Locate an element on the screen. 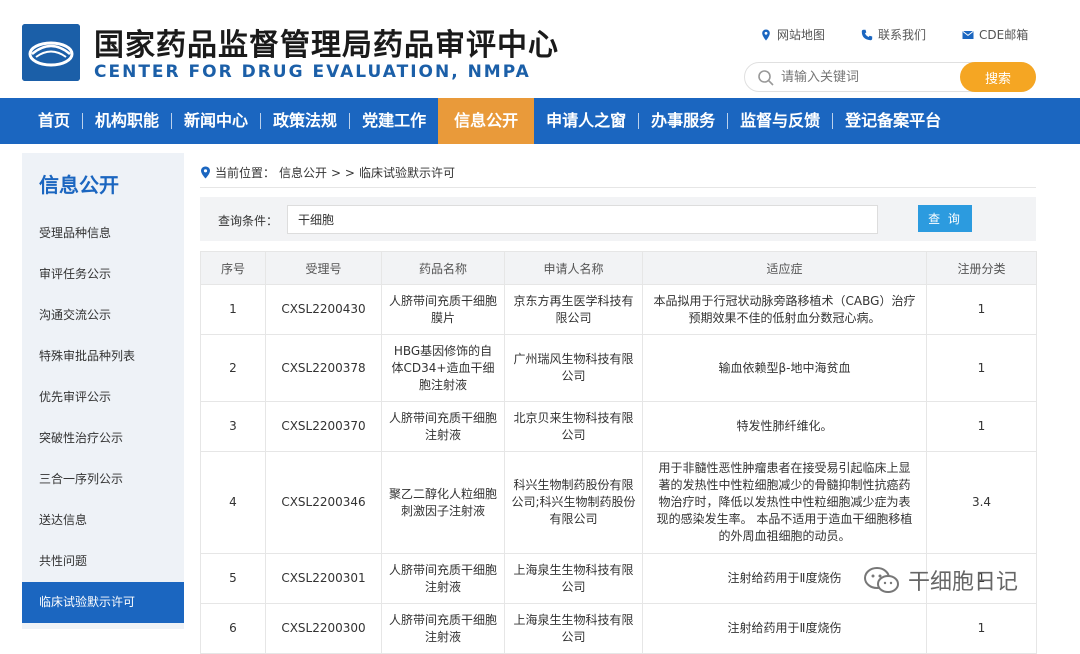  sidebar-item-review-tasks: 审评任务公示 is located at coordinates (103, 274).